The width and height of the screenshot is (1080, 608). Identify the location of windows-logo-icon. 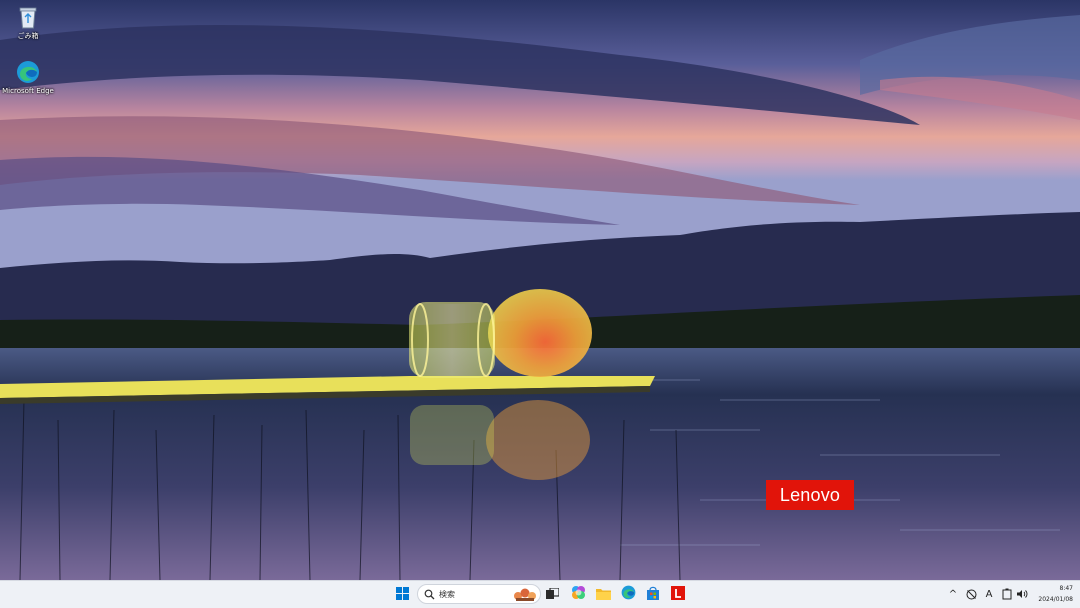
(402, 594).